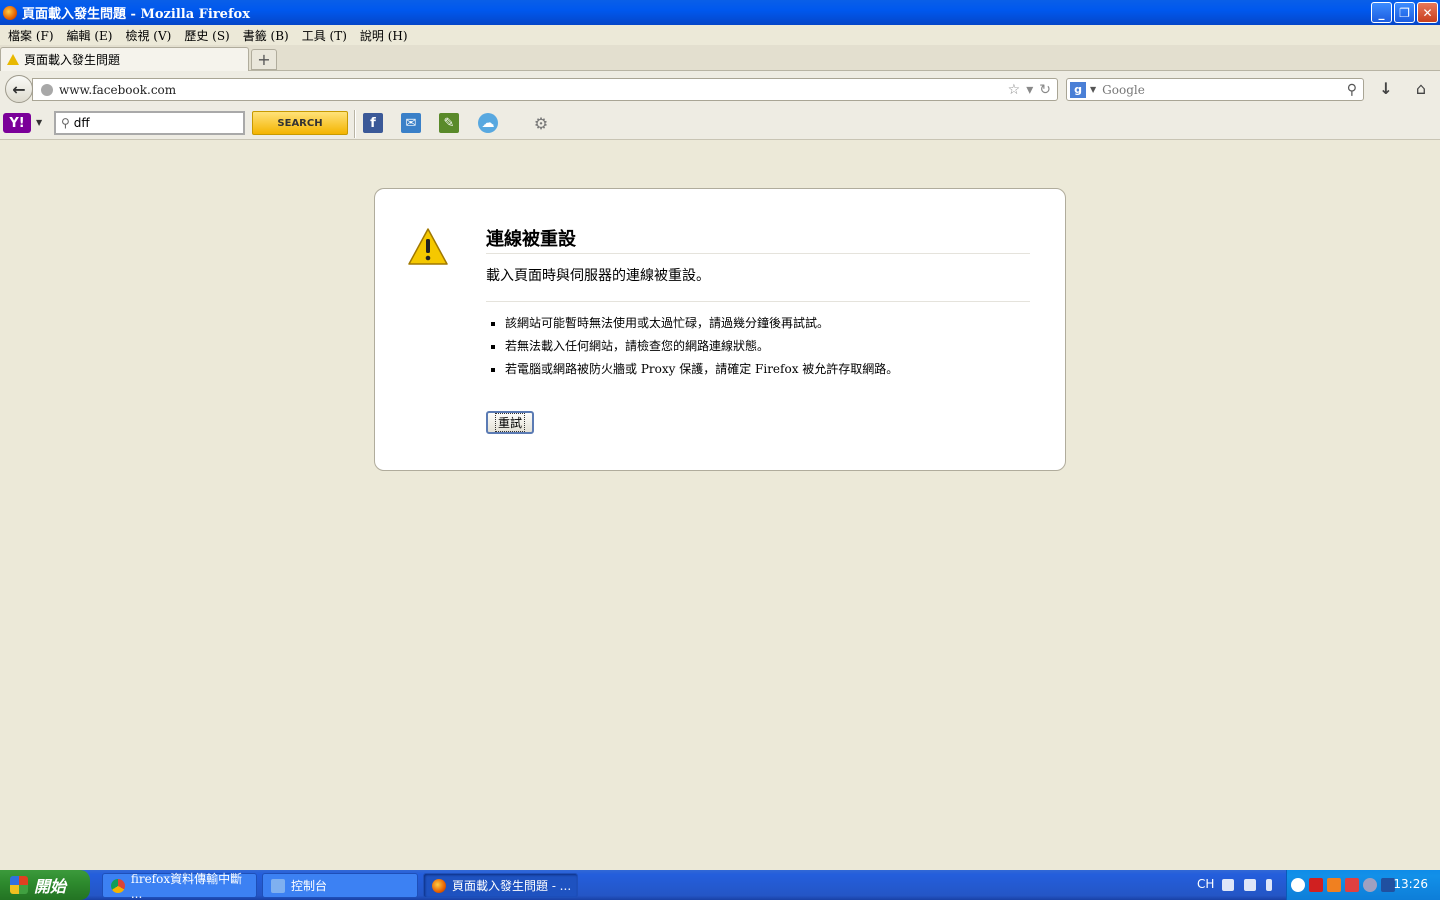 This screenshot has height=900, width=1440. What do you see at coordinates (264, 59) in the screenshot?
I see `new-tab-button: +` at bounding box center [264, 59].